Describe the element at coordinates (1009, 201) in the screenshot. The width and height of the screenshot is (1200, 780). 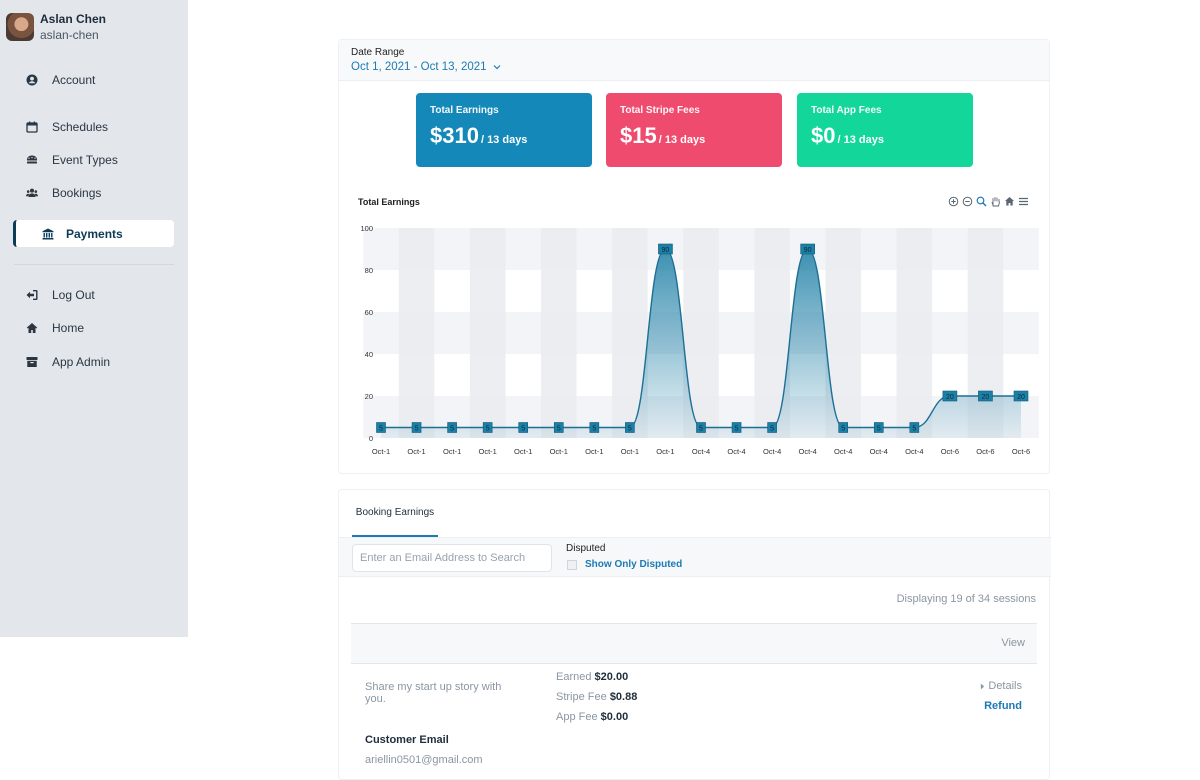
I see `reset-home-icon` at that location.